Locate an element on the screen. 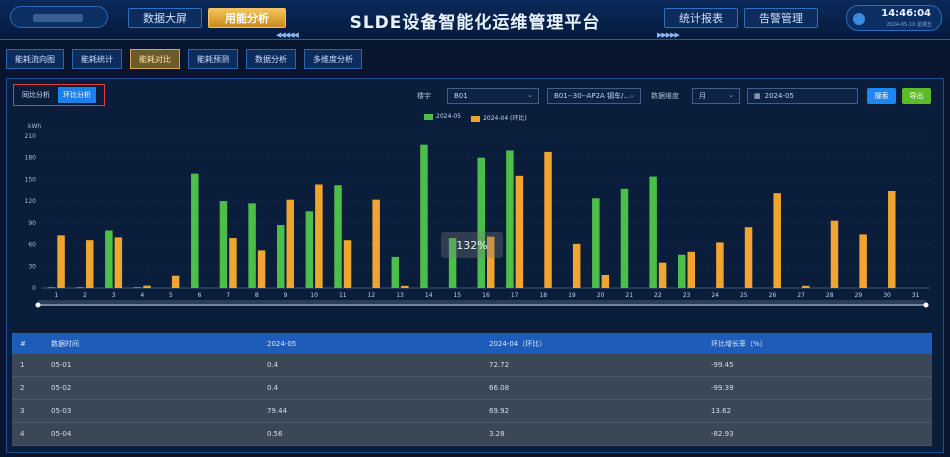  tab-energy-forecast: 能耗预测 is located at coordinates (213, 59).